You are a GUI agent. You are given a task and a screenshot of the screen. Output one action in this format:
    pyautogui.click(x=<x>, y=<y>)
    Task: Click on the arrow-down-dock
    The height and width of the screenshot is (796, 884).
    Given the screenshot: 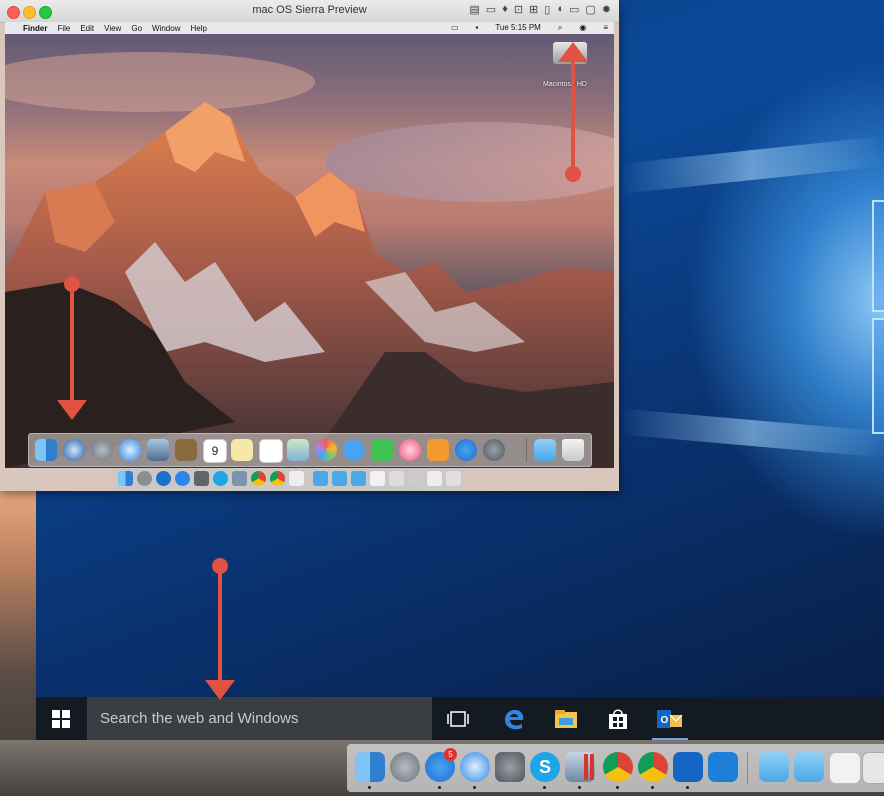 What is the action you would take?
    pyautogui.click(x=72, y=348)
    